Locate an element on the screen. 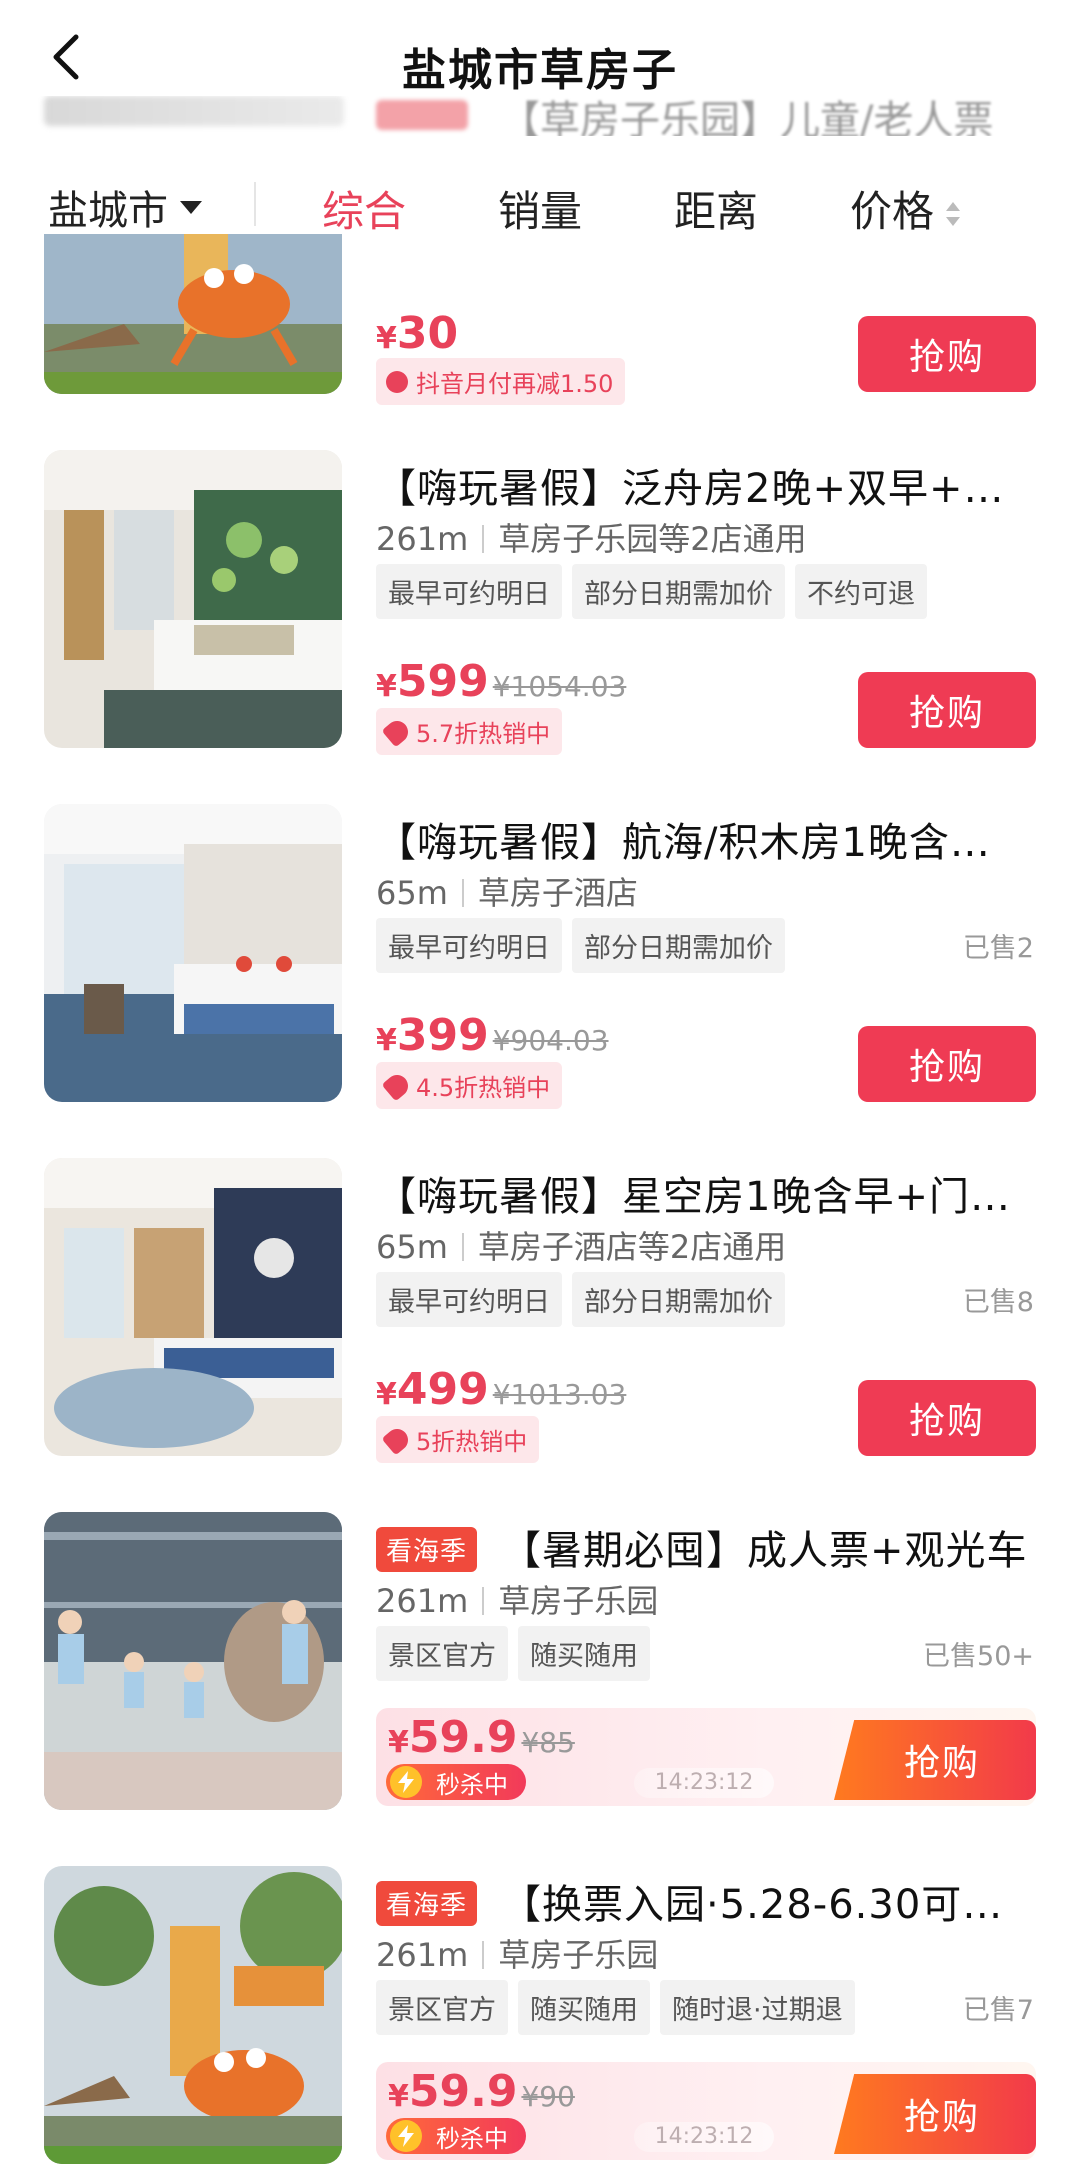  item-location: 65m 草房子酒店 is located at coordinates (507, 893).